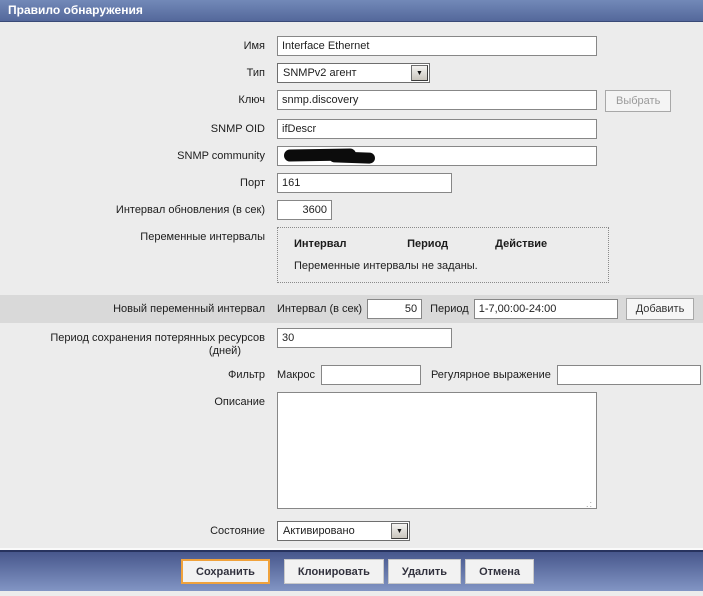 This screenshot has height=596, width=703. I want to click on filter-regexp-label: Регулярное выражение, so click(490, 375).